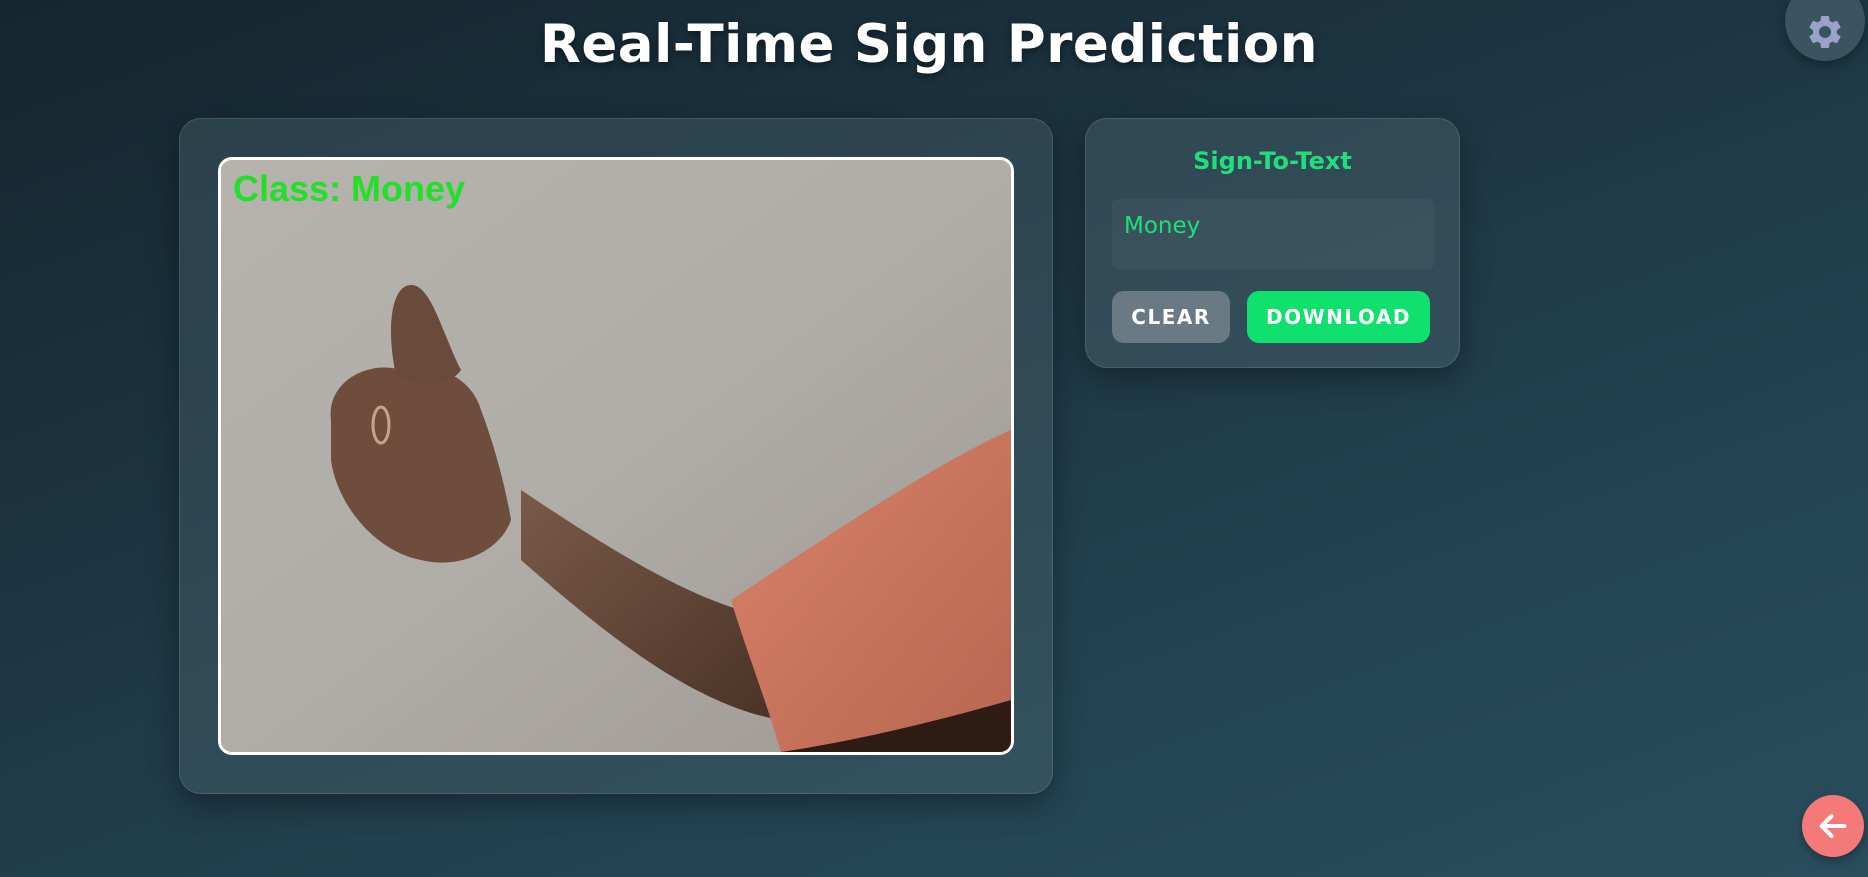 This screenshot has width=1868, height=877. Describe the element at coordinates (1338, 317) in the screenshot. I see `download-button: DOWNLOAD` at that location.